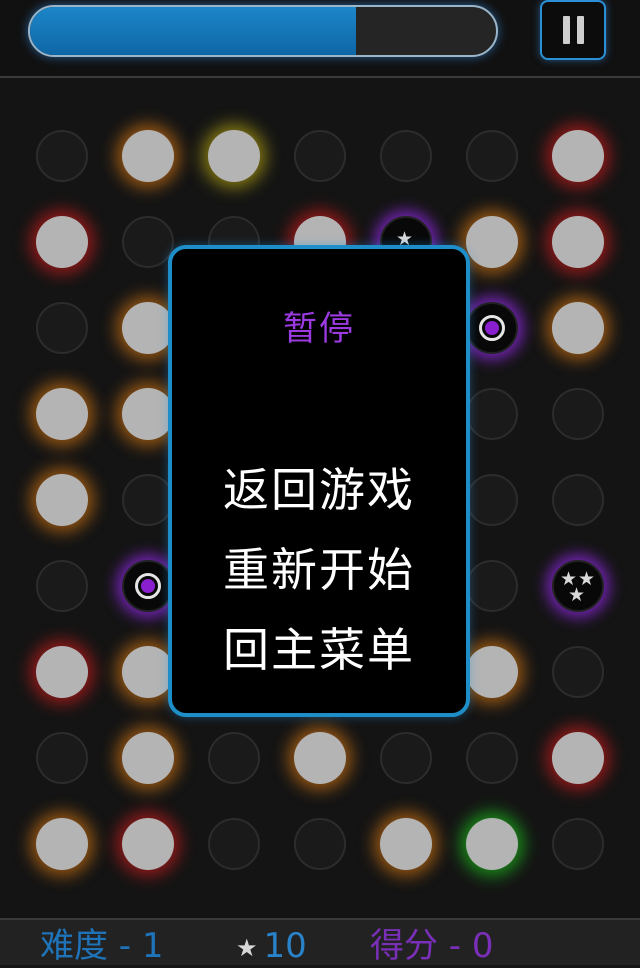 This screenshot has width=640, height=968. I want to click on pause-title: 暂停, so click(319, 329).